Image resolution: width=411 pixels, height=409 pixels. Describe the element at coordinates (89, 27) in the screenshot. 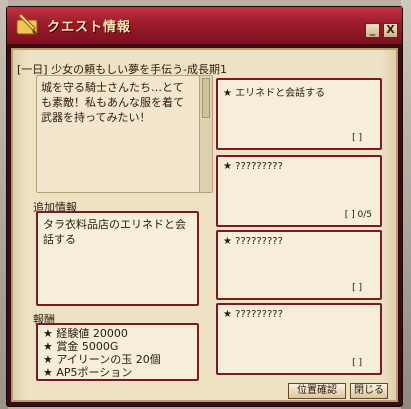

I see `window-title: クエスト情報` at that location.